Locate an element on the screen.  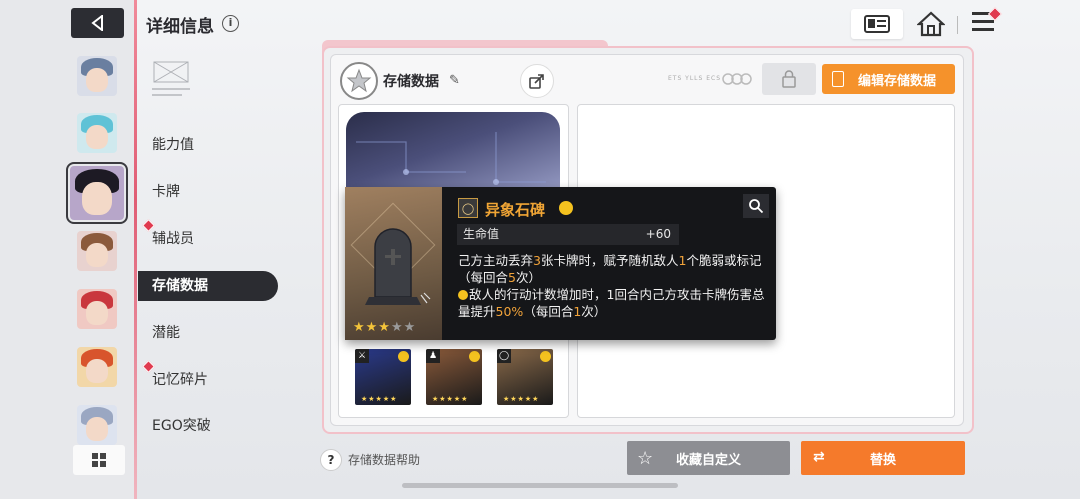
nav-item-3: 存储数据 is located at coordinates (208, 286).